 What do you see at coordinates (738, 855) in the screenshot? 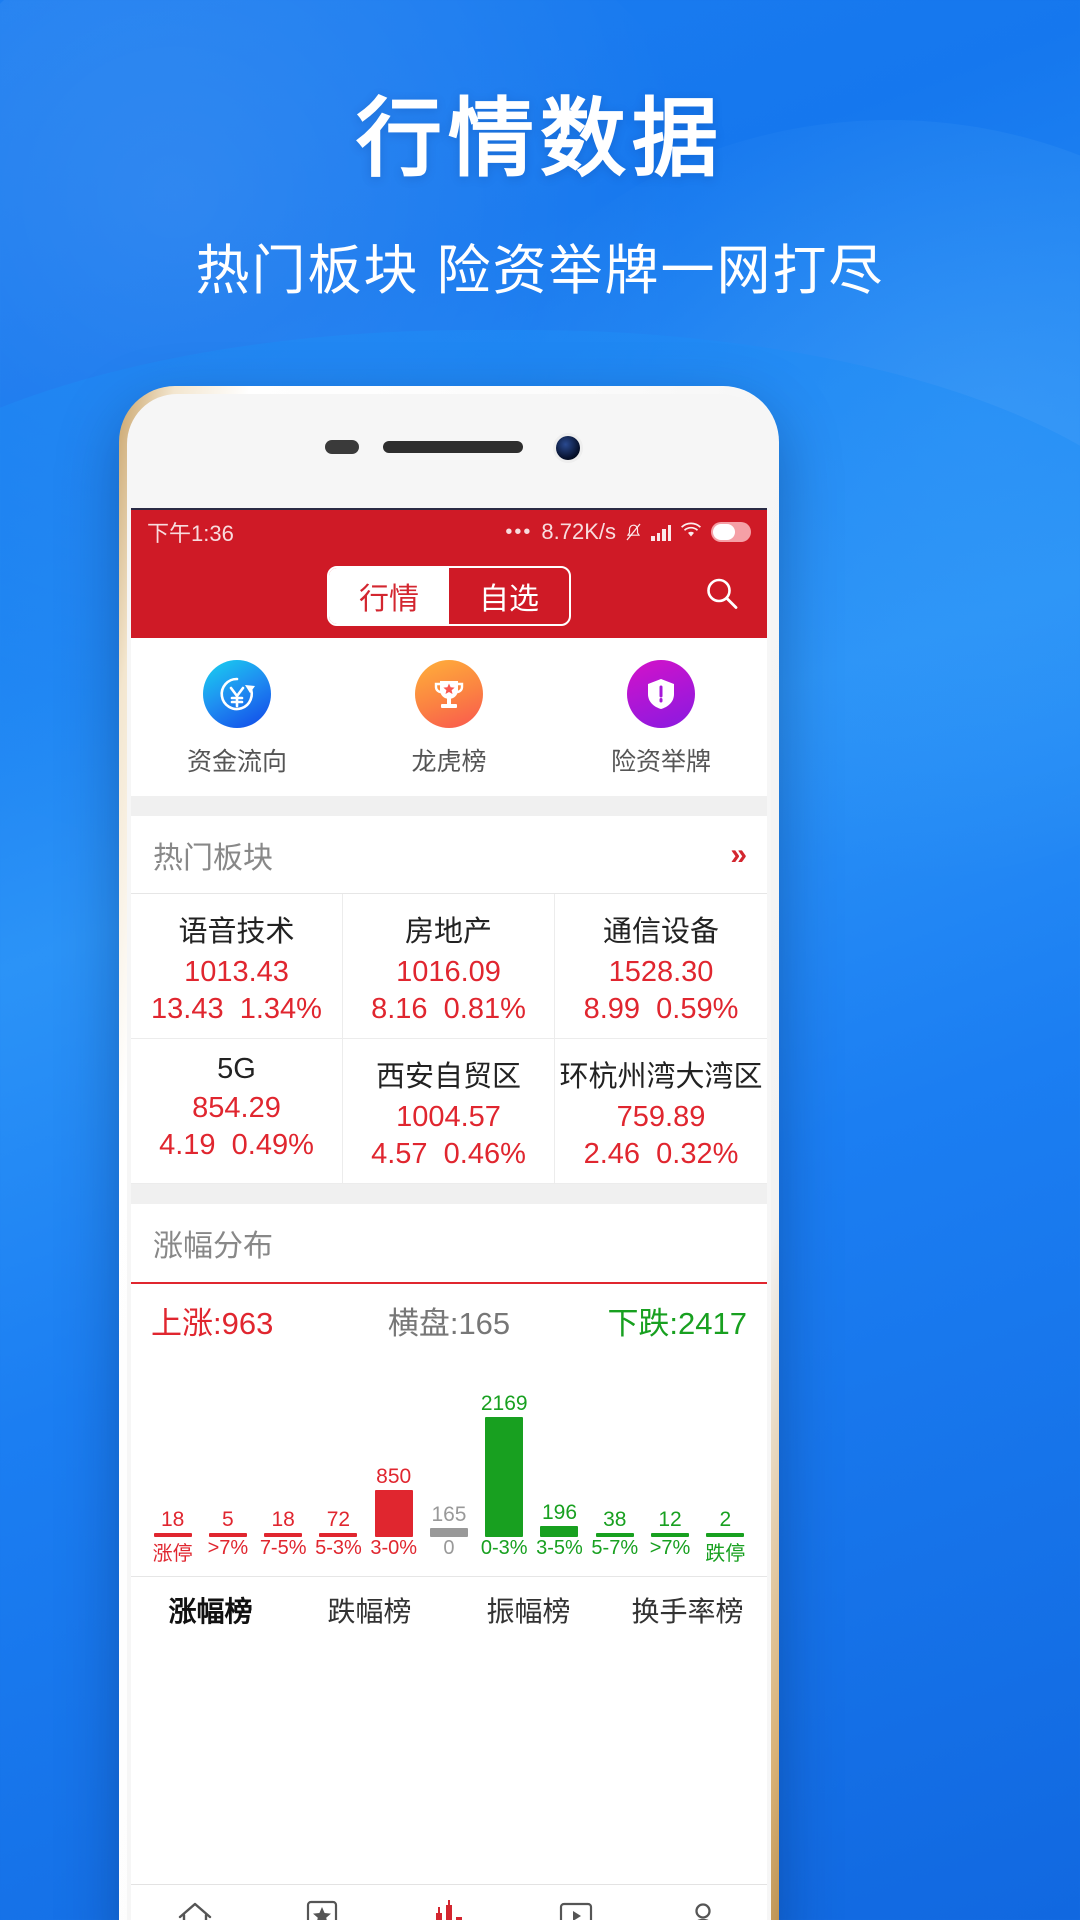
I see `chevron-right-more-icon: »` at bounding box center [738, 855].